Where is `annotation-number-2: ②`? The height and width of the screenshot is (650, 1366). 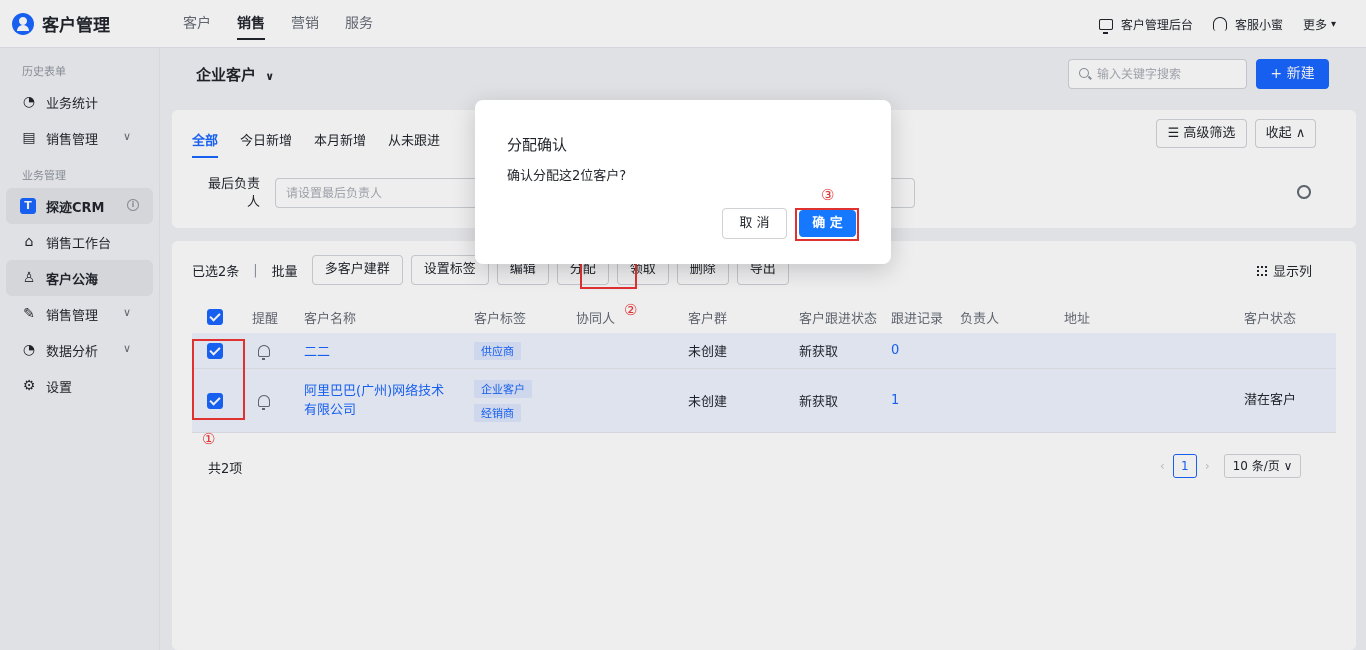 annotation-number-2: ② is located at coordinates (631, 310).